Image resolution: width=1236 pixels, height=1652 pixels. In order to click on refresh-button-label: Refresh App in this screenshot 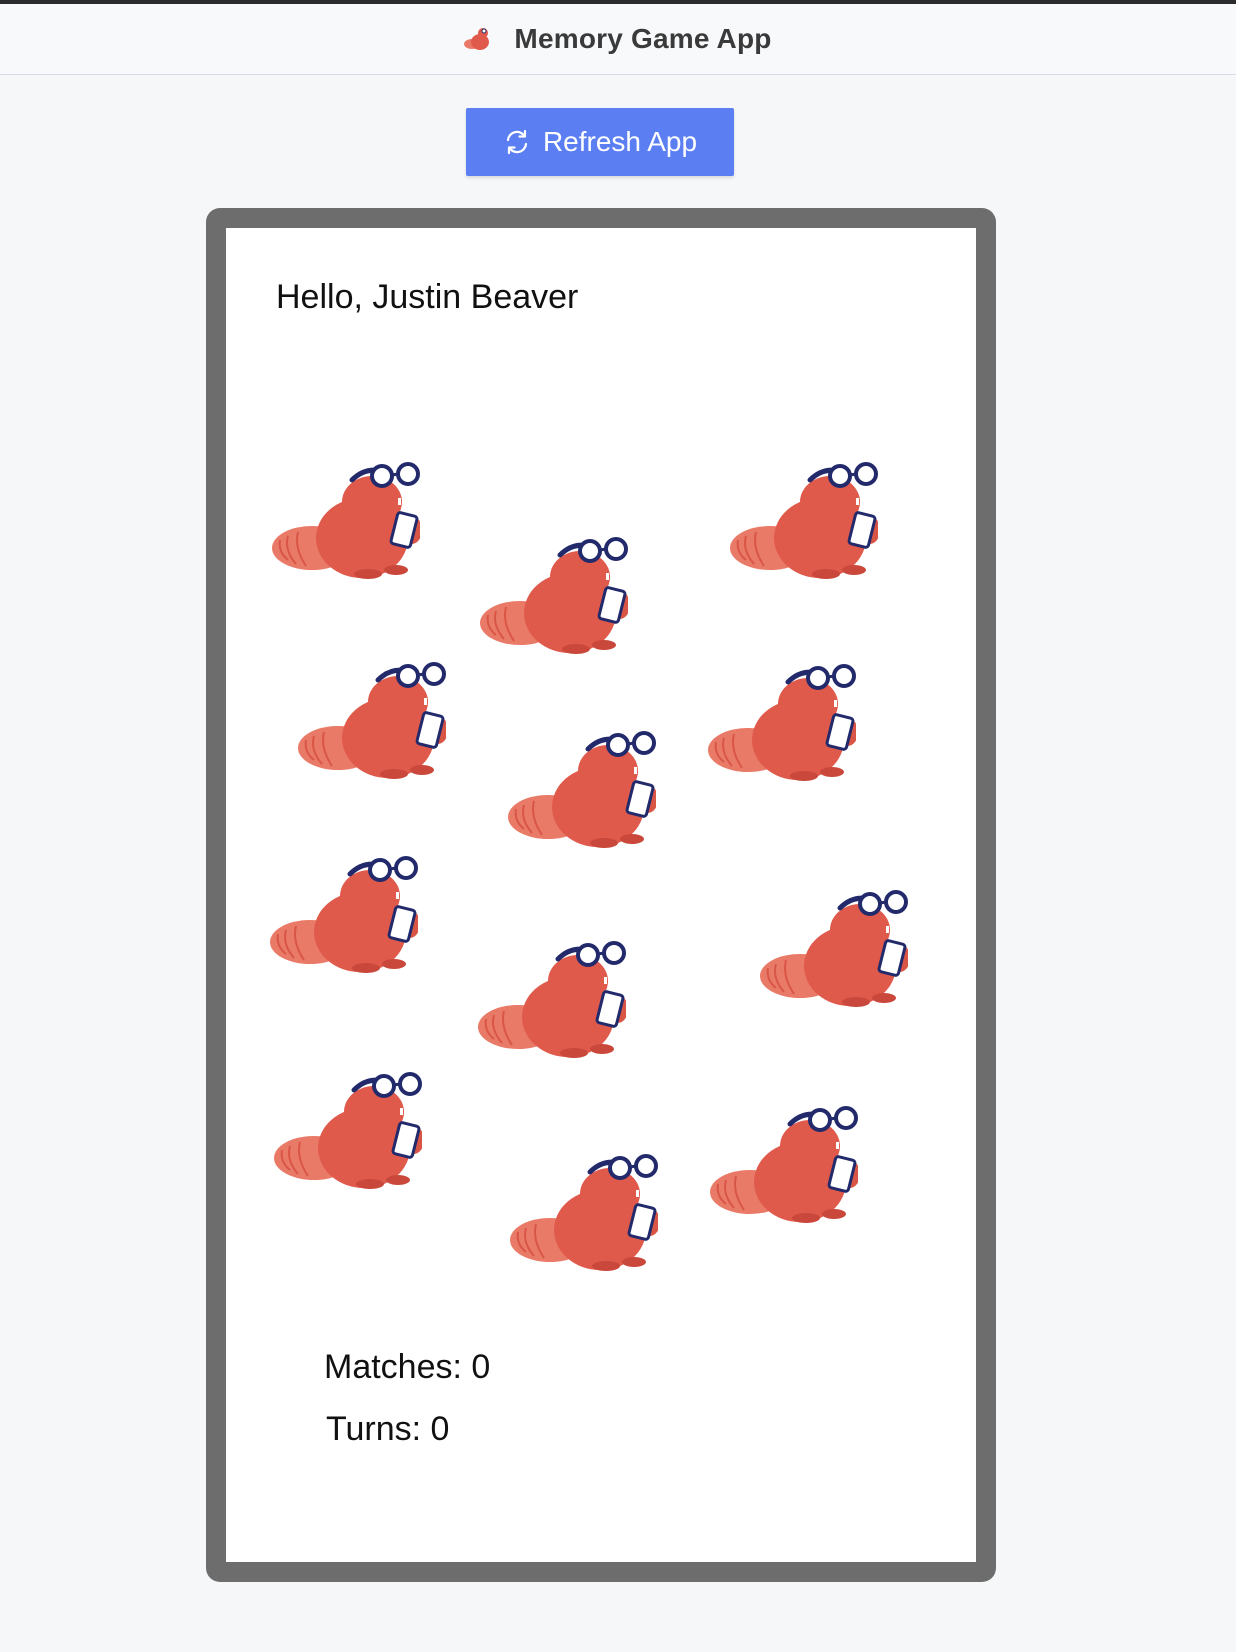, I will do `click(620, 141)`.